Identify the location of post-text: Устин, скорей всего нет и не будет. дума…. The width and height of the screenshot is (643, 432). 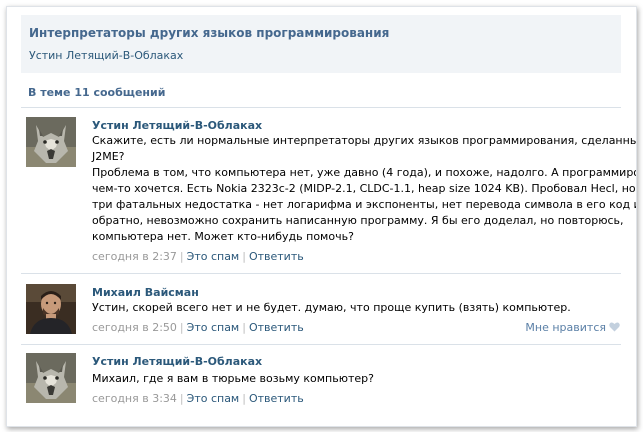
(352, 308).